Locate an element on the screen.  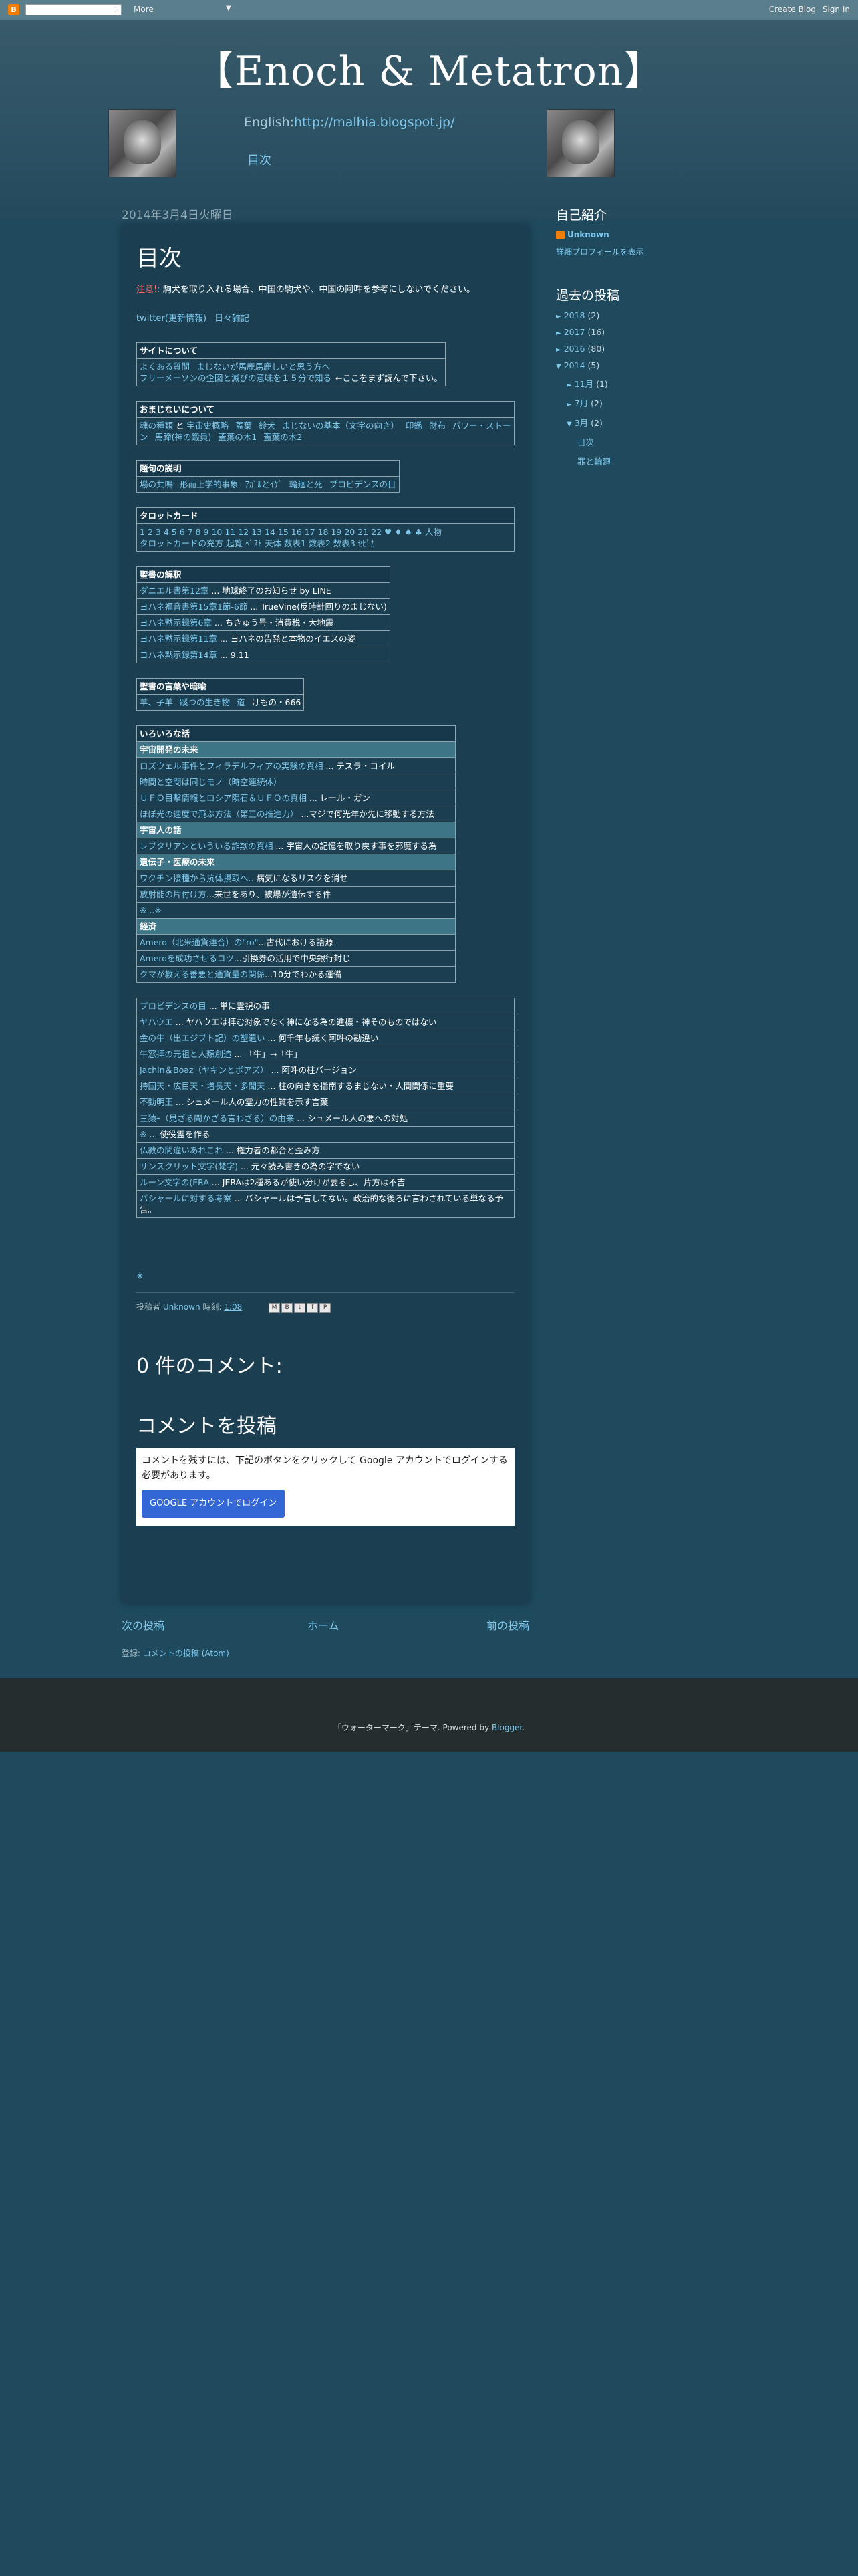
tarot-card-link: 15 is located at coordinates (283, 532).